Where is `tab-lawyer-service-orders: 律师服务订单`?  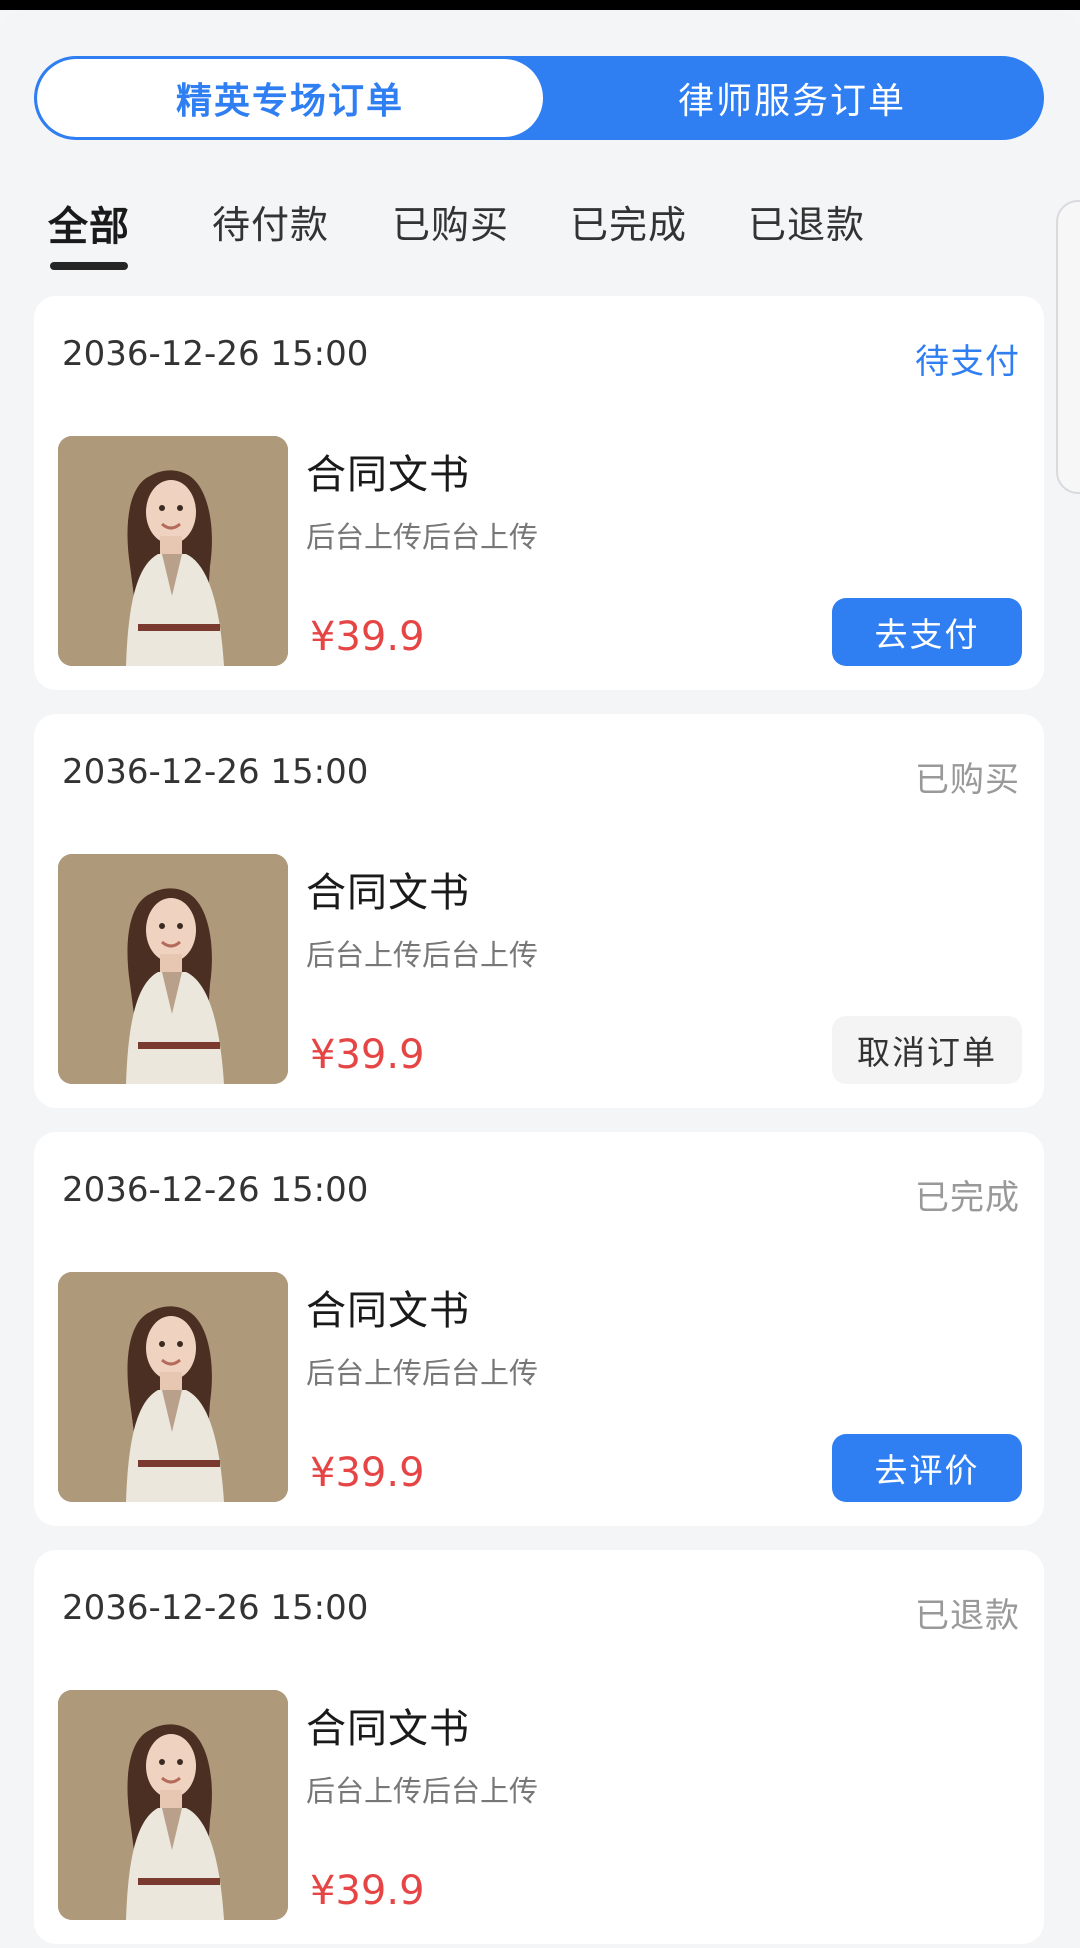 tab-lawyer-service-orders: 律师服务订单 is located at coordinates (792, 98).